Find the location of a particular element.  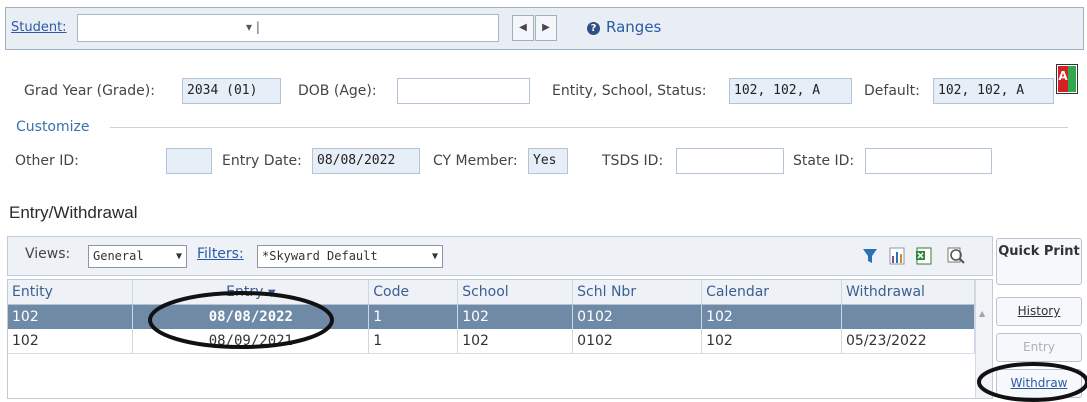

grad-year-value: 2034 (01) is located at coordinates (231, 91).